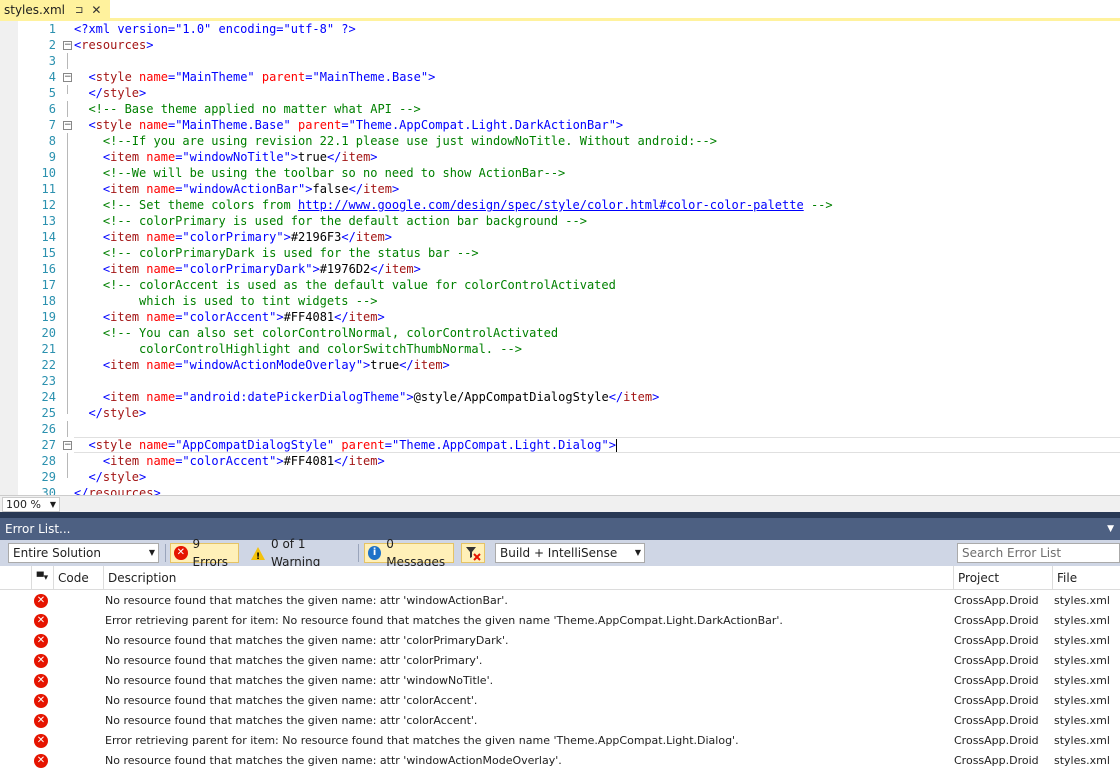 Image resolution: width=1120 pixels, height=776 pixels. I want to click on line-number: 11, so click(48, 189).